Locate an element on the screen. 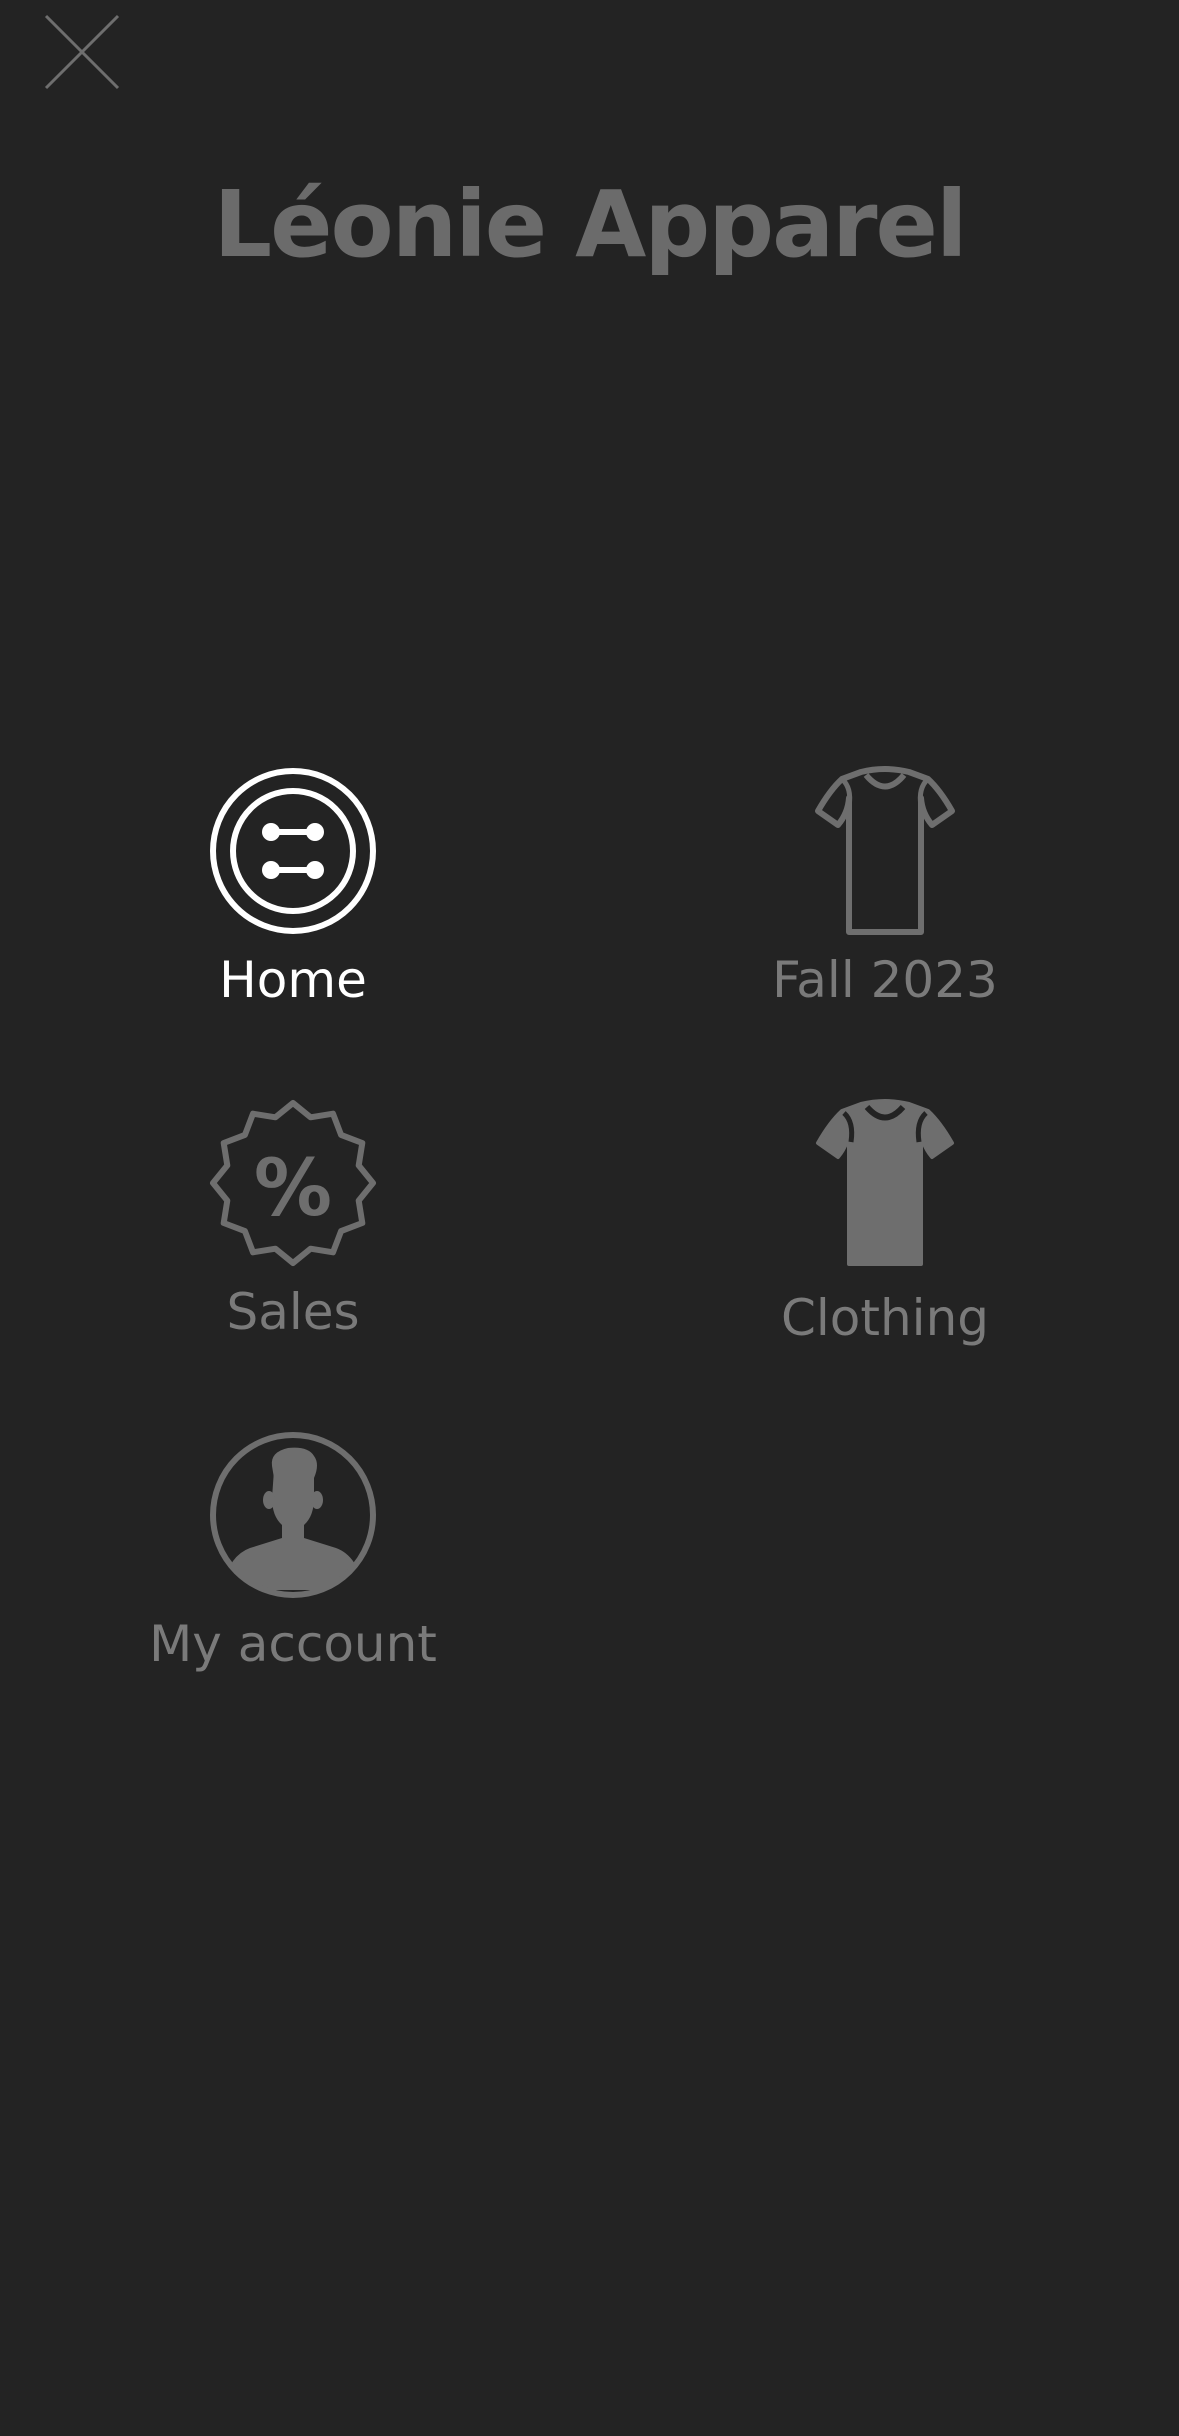  menu-item-my-account: My account is located at coordinates (293, 1552).